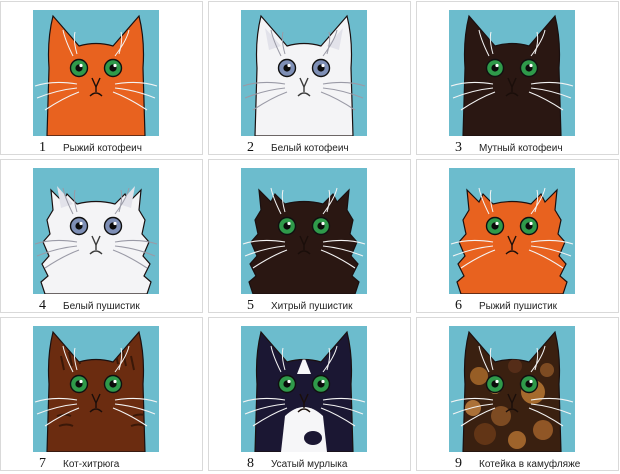  I want to click on cat-caption: 5 Хитрый пушистик, so click(300, 305).